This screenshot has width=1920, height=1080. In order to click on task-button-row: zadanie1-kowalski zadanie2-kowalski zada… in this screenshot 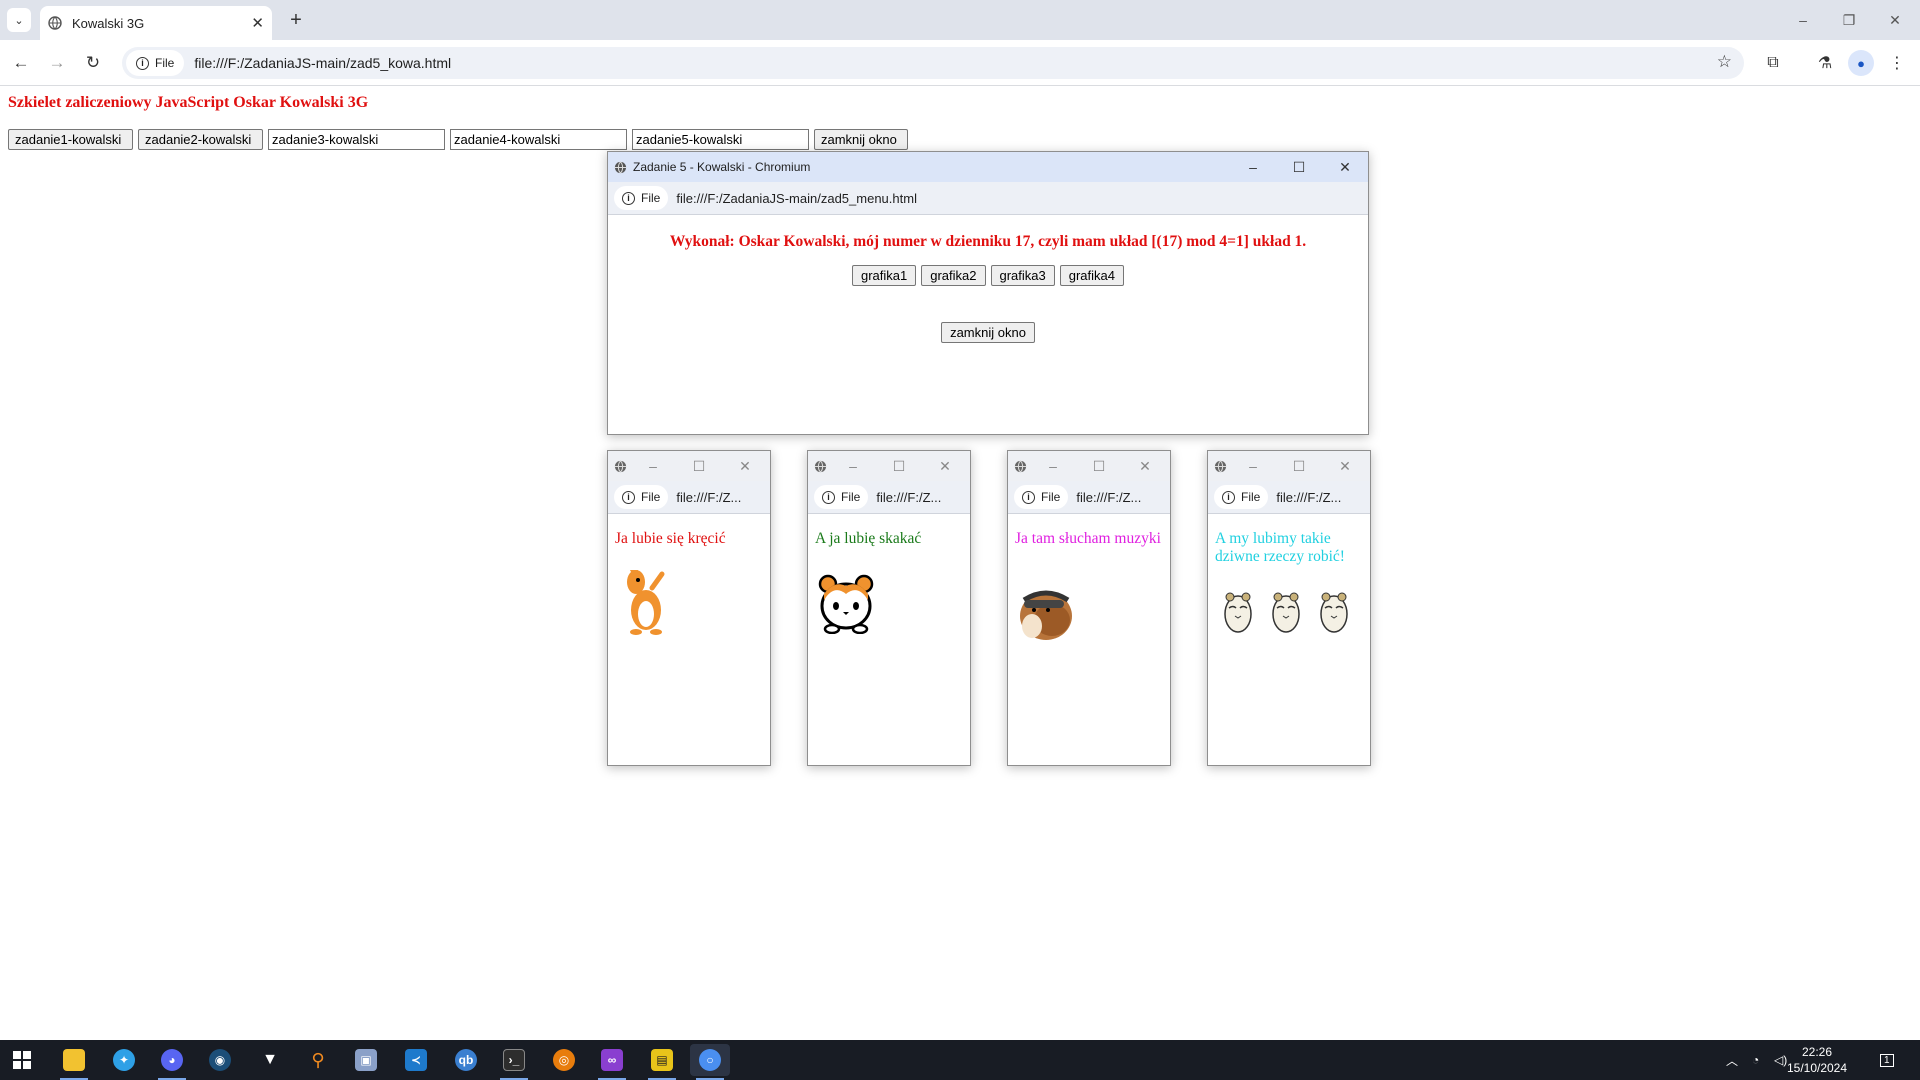, I will do `click(458, 139)`.